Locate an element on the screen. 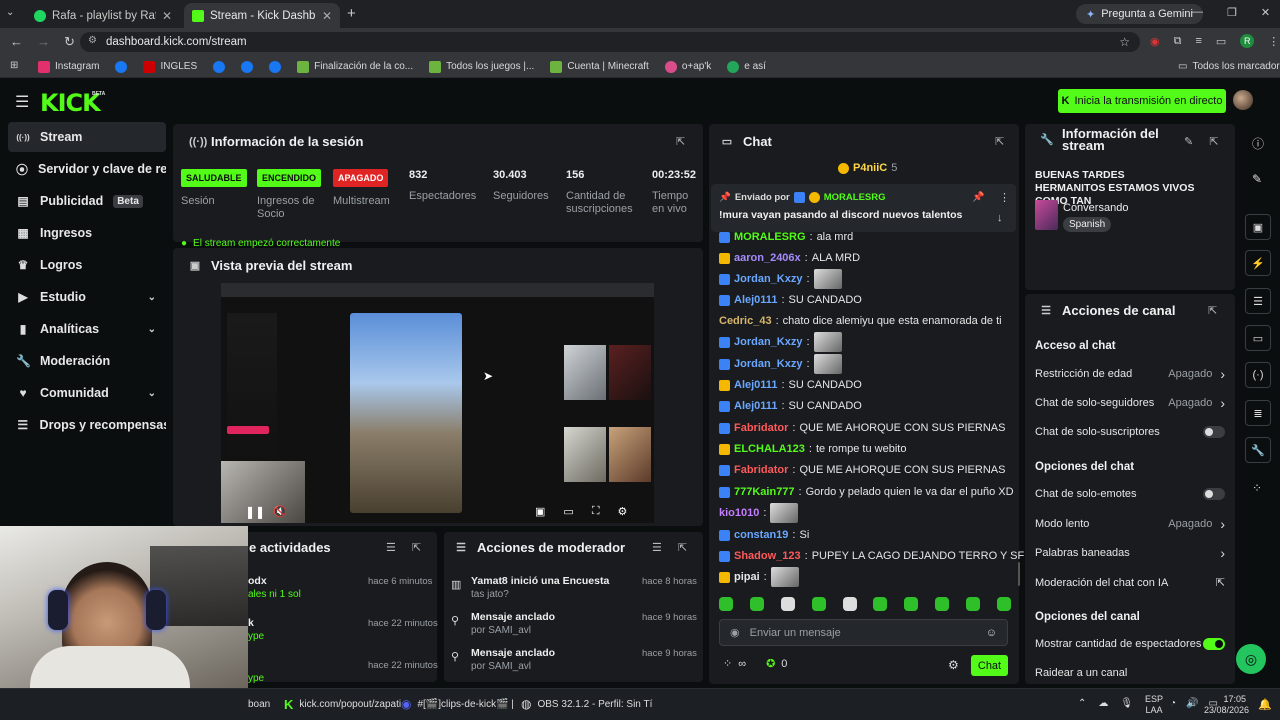 The width and height of the screenshot is (1280, 720). rail-button-video-icon: ▣ is located at coordinates (1258, 227).